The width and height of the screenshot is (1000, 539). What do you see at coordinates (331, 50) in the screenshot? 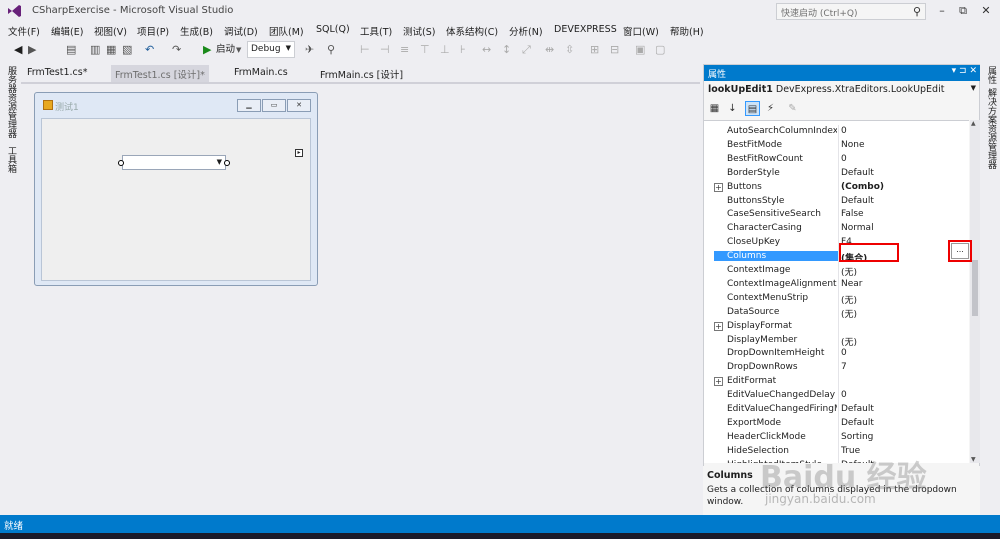
I see `find-icon: ⚲` at bounding box center [331, 50].